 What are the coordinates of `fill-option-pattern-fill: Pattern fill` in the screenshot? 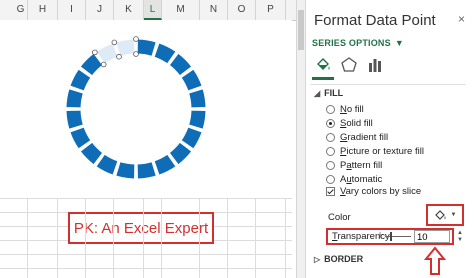 It's located at (354, 165).